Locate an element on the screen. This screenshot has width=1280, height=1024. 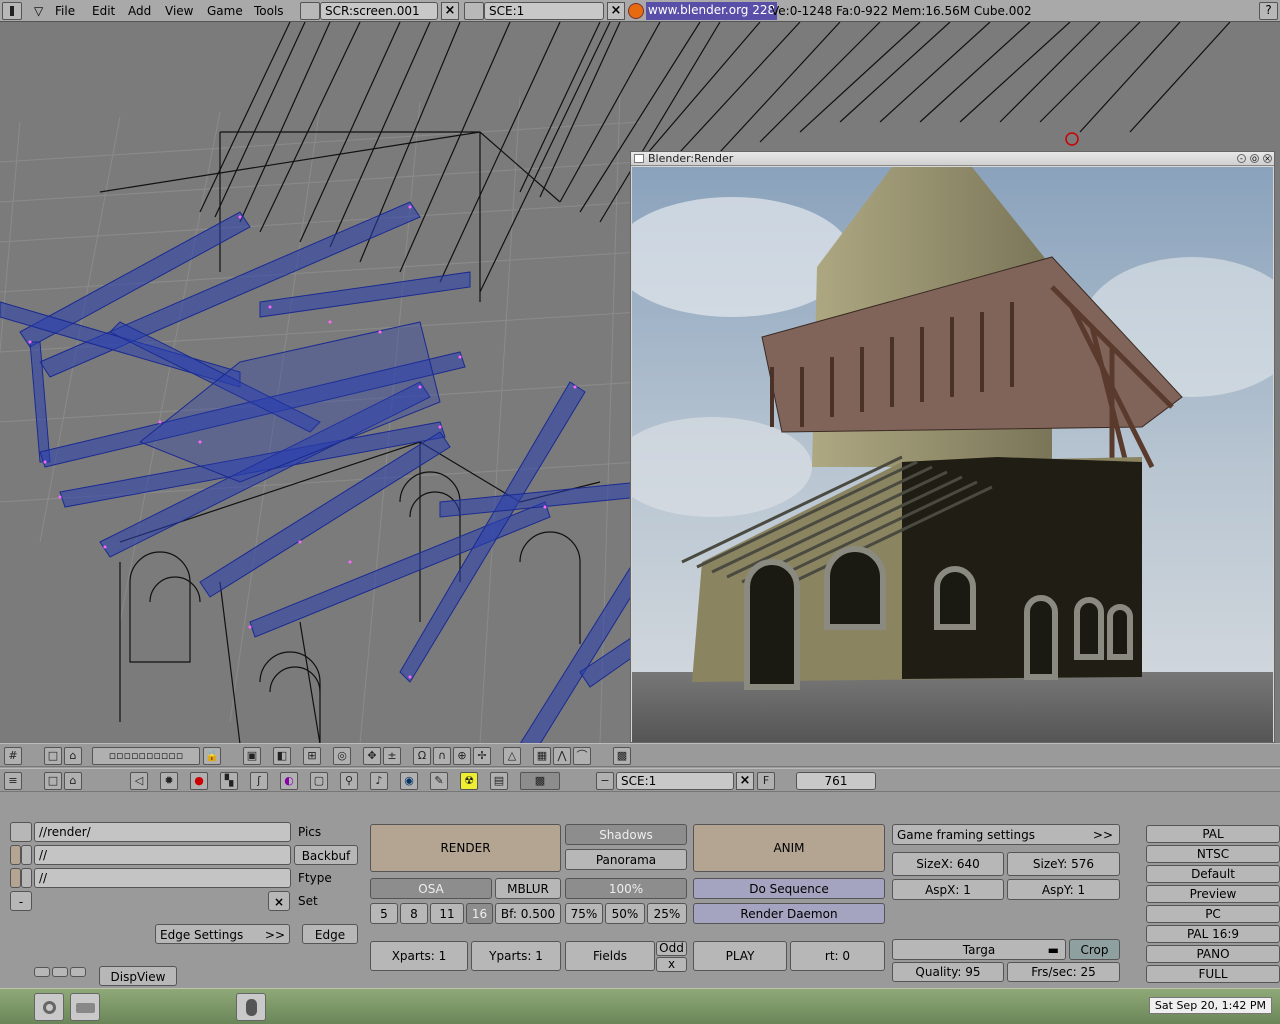
constraint-icon: ⚲ is located at coordinates (349, 781).